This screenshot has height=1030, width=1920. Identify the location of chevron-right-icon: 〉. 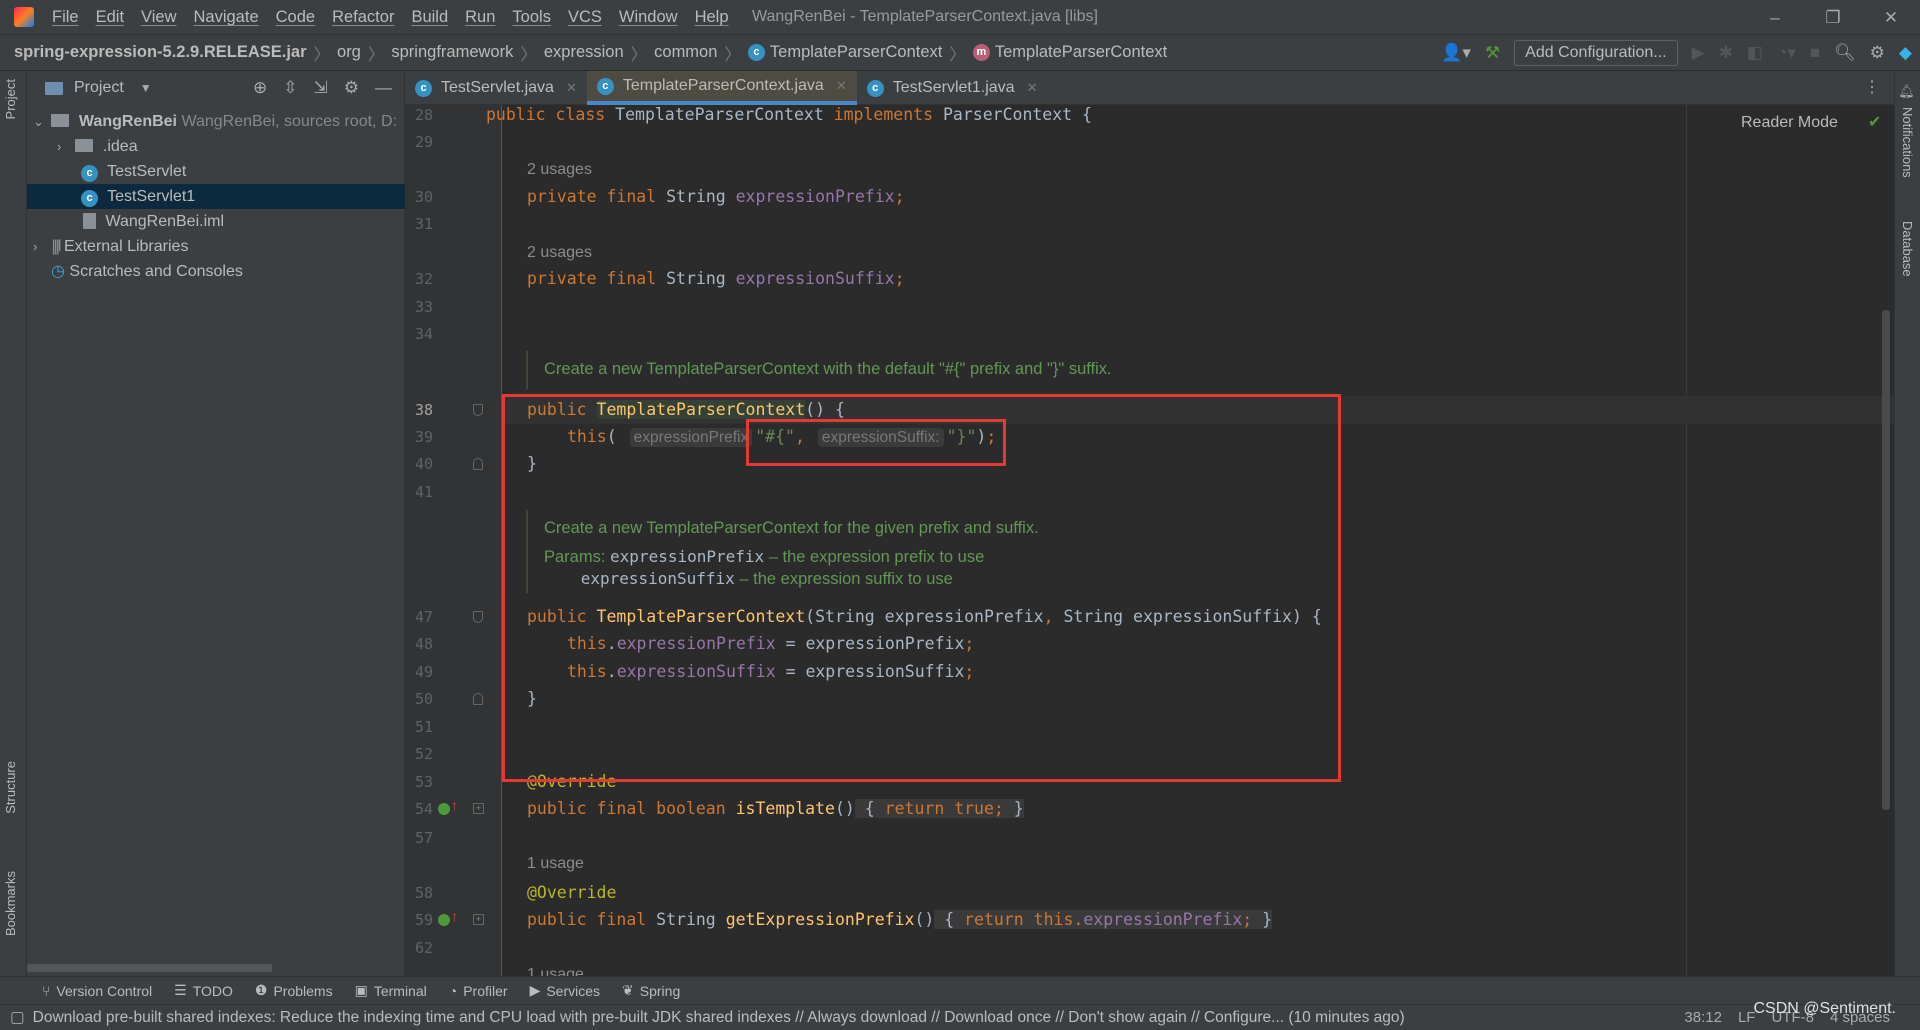
(528, 54).